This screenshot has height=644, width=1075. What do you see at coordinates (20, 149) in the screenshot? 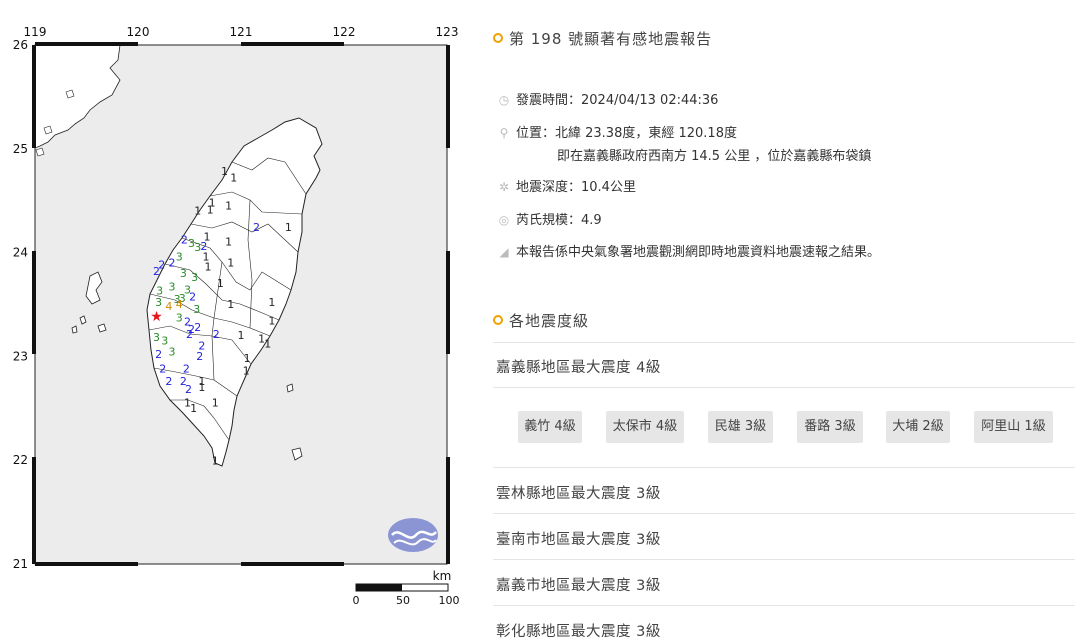
I see `latitude-tick-label: 25` at bounding box center [20, 149].